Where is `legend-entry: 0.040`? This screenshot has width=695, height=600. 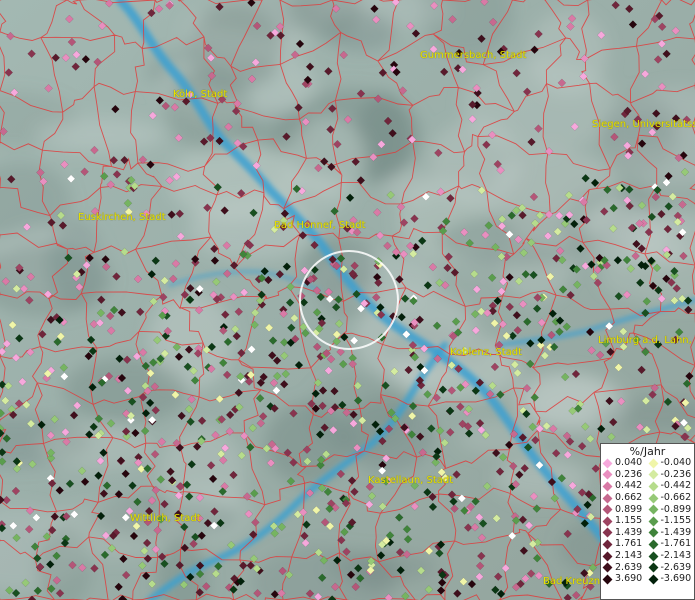
legend-entry: 0.040 is located at coordinates (625, 463).